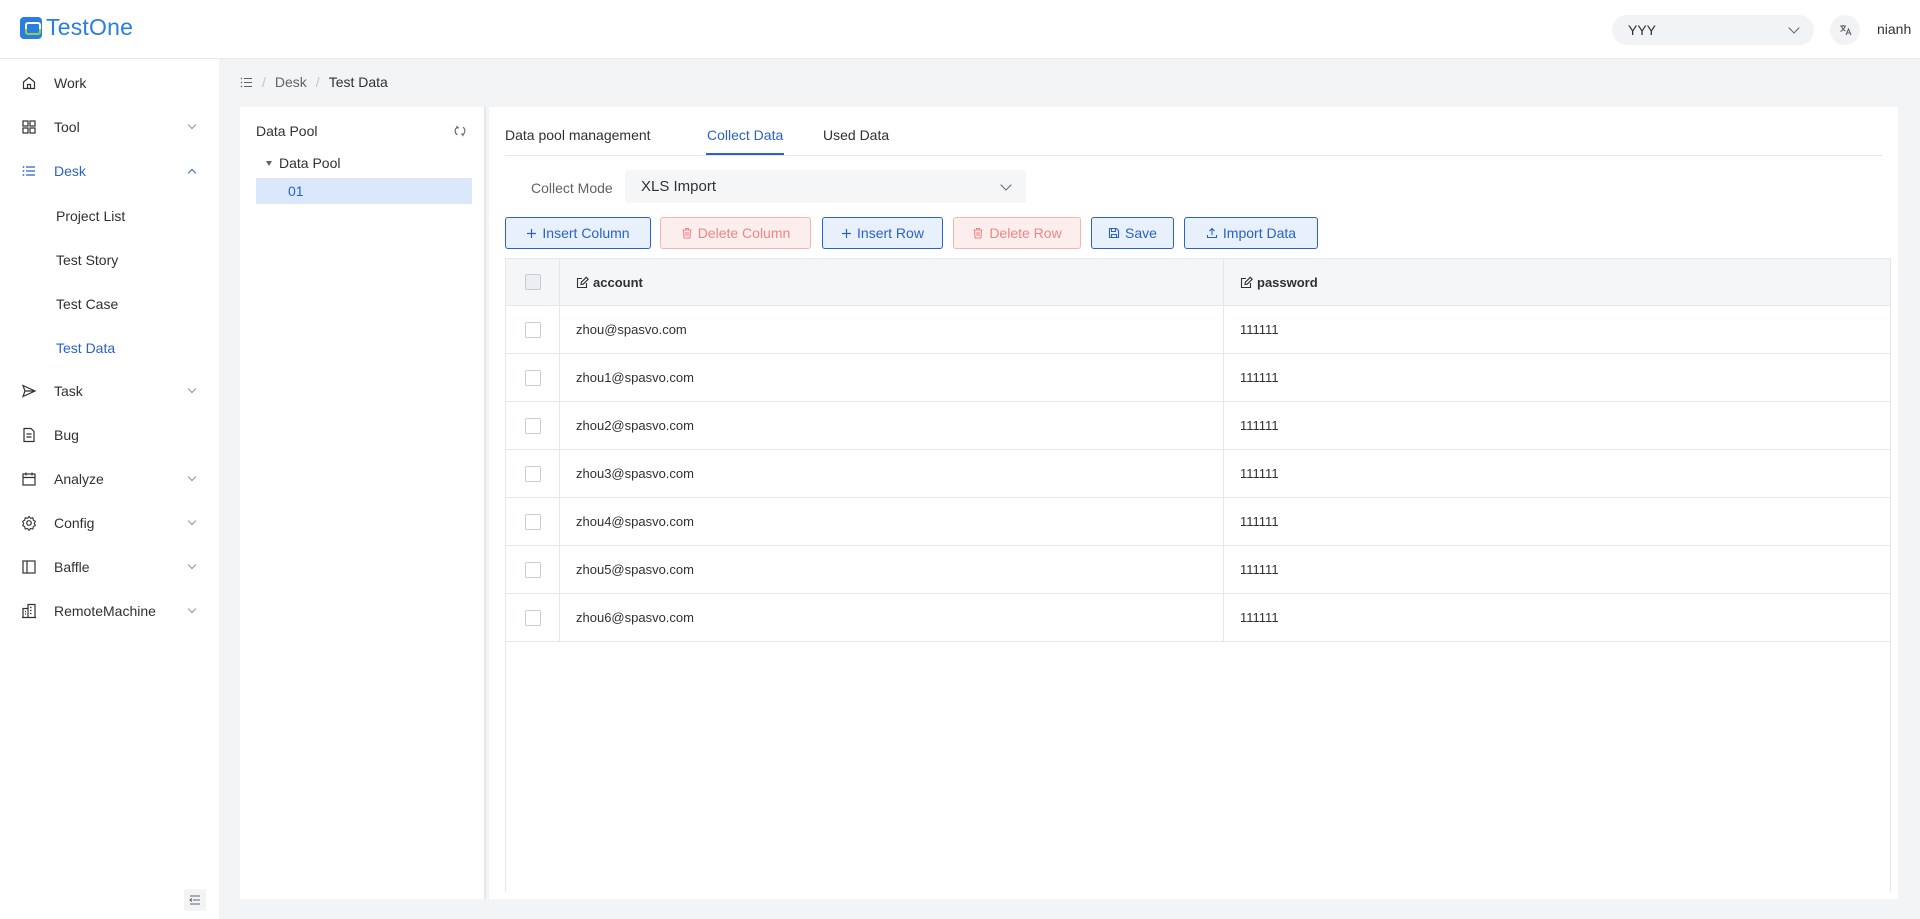  Describe the element at coordinates (246, 82) in the screenshot. I see `menu-list-icon` at that location.